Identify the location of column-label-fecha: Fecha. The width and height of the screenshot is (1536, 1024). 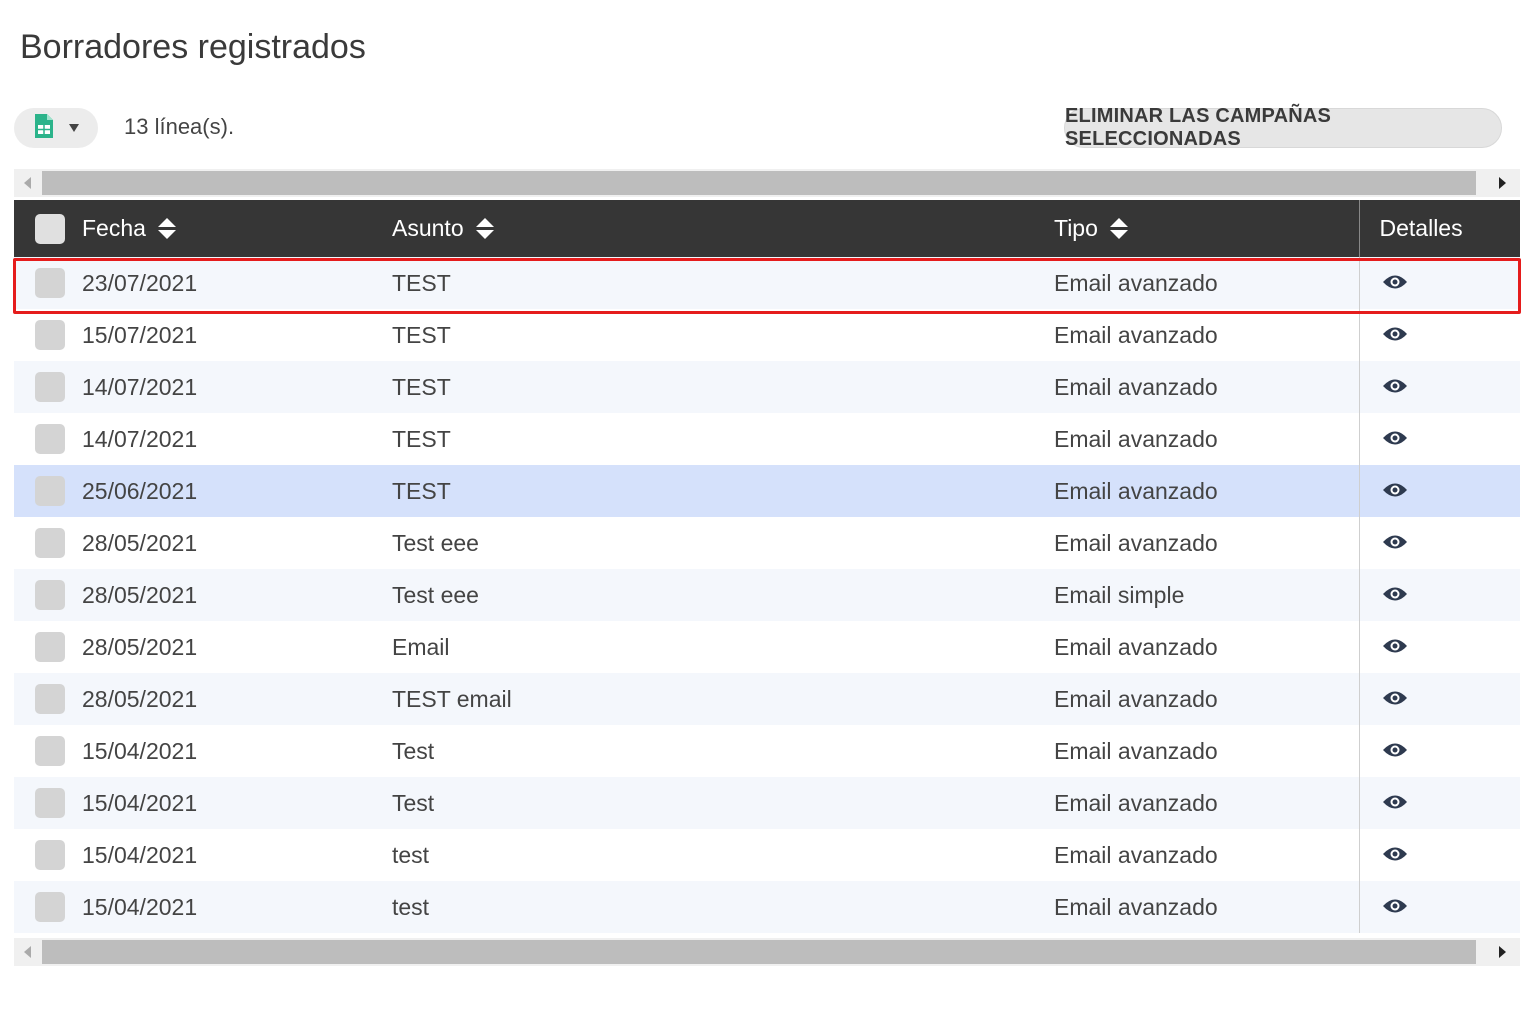
(114, 228).